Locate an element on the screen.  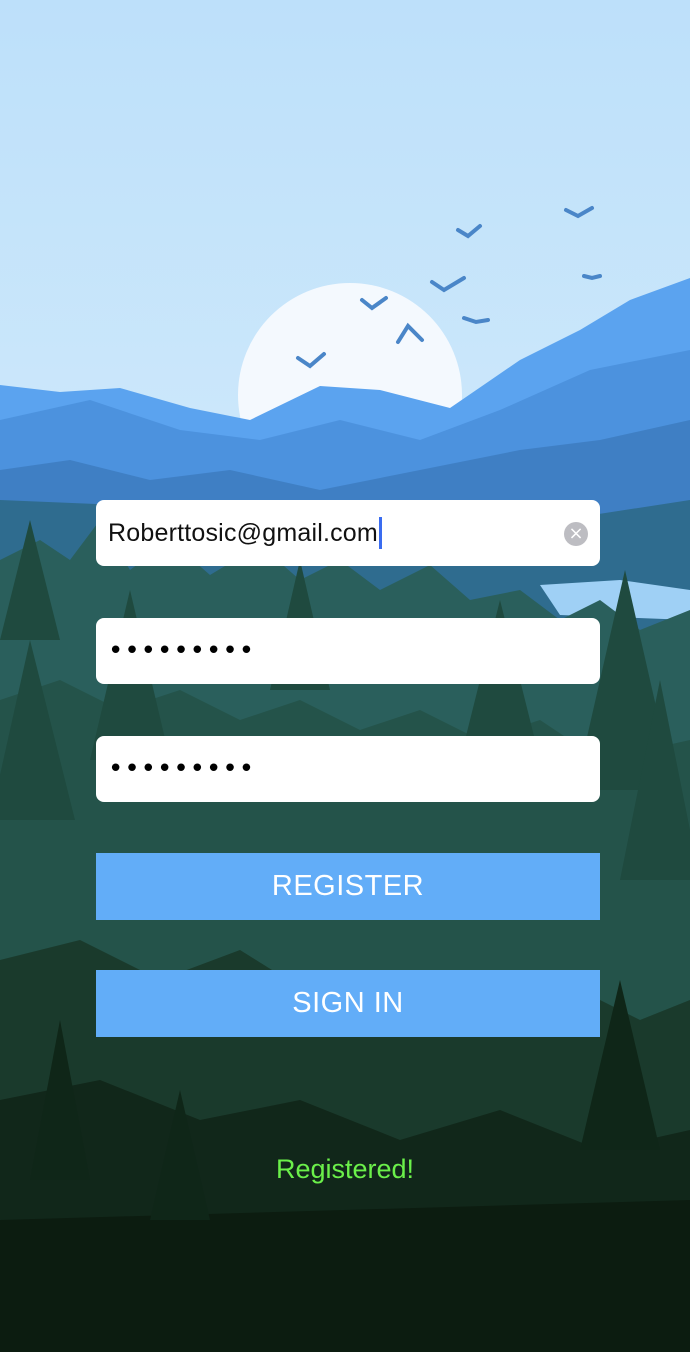
email-field: Roberttosic@gmail.com × is located at coordinates (348, 533).